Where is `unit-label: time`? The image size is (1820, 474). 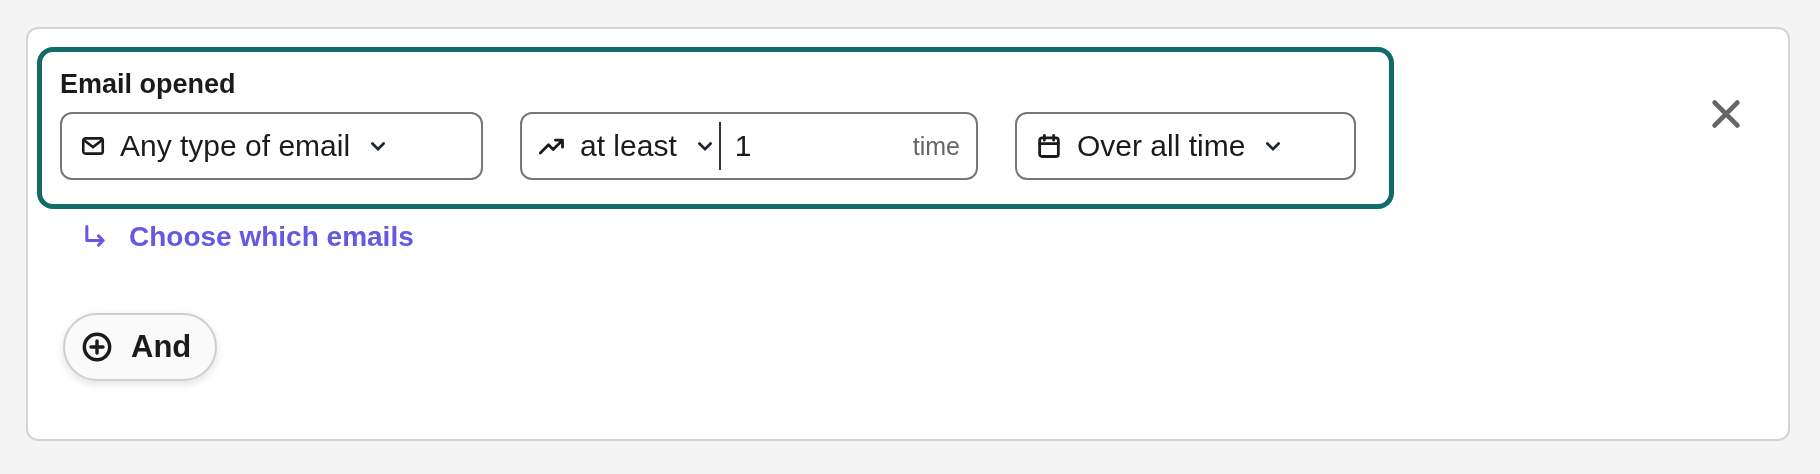
unit-label: time is located at coordinates (936, 146).